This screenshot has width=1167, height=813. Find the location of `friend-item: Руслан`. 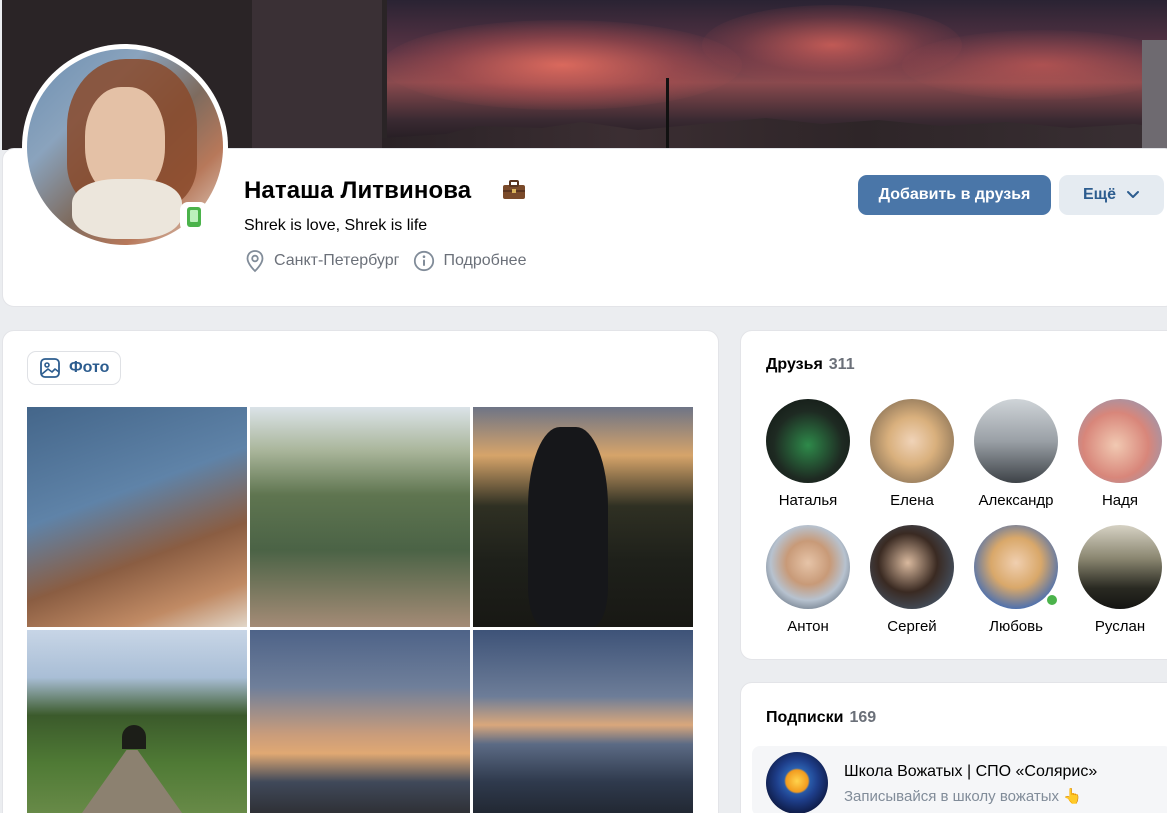

friend-item: Руслан is located at coordinates (1116, 580).